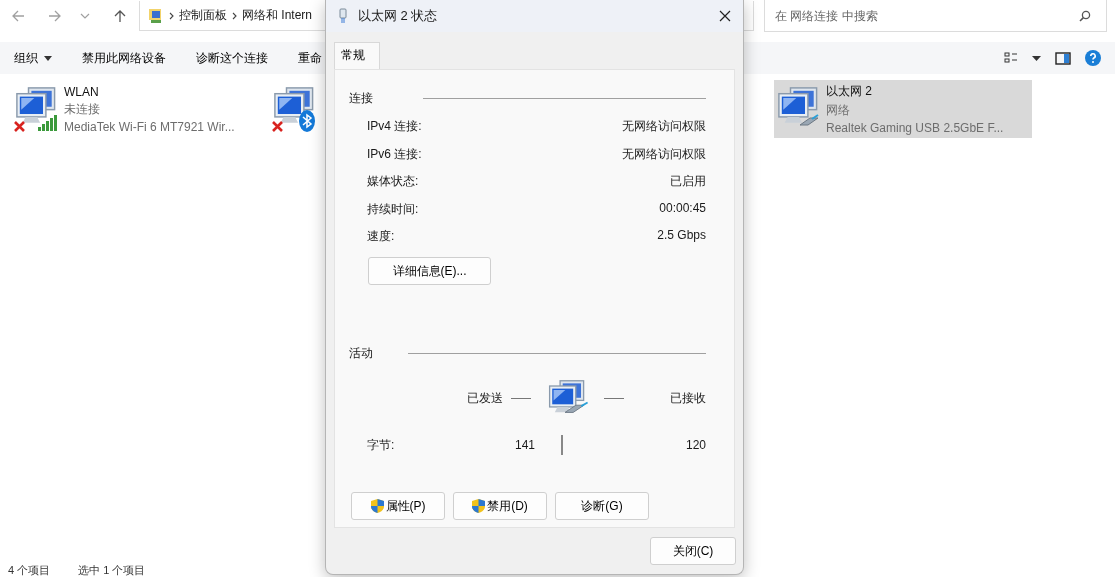 This screenshot has width=1115, height=577. I want to click on forward-icon, so click(55, 16).